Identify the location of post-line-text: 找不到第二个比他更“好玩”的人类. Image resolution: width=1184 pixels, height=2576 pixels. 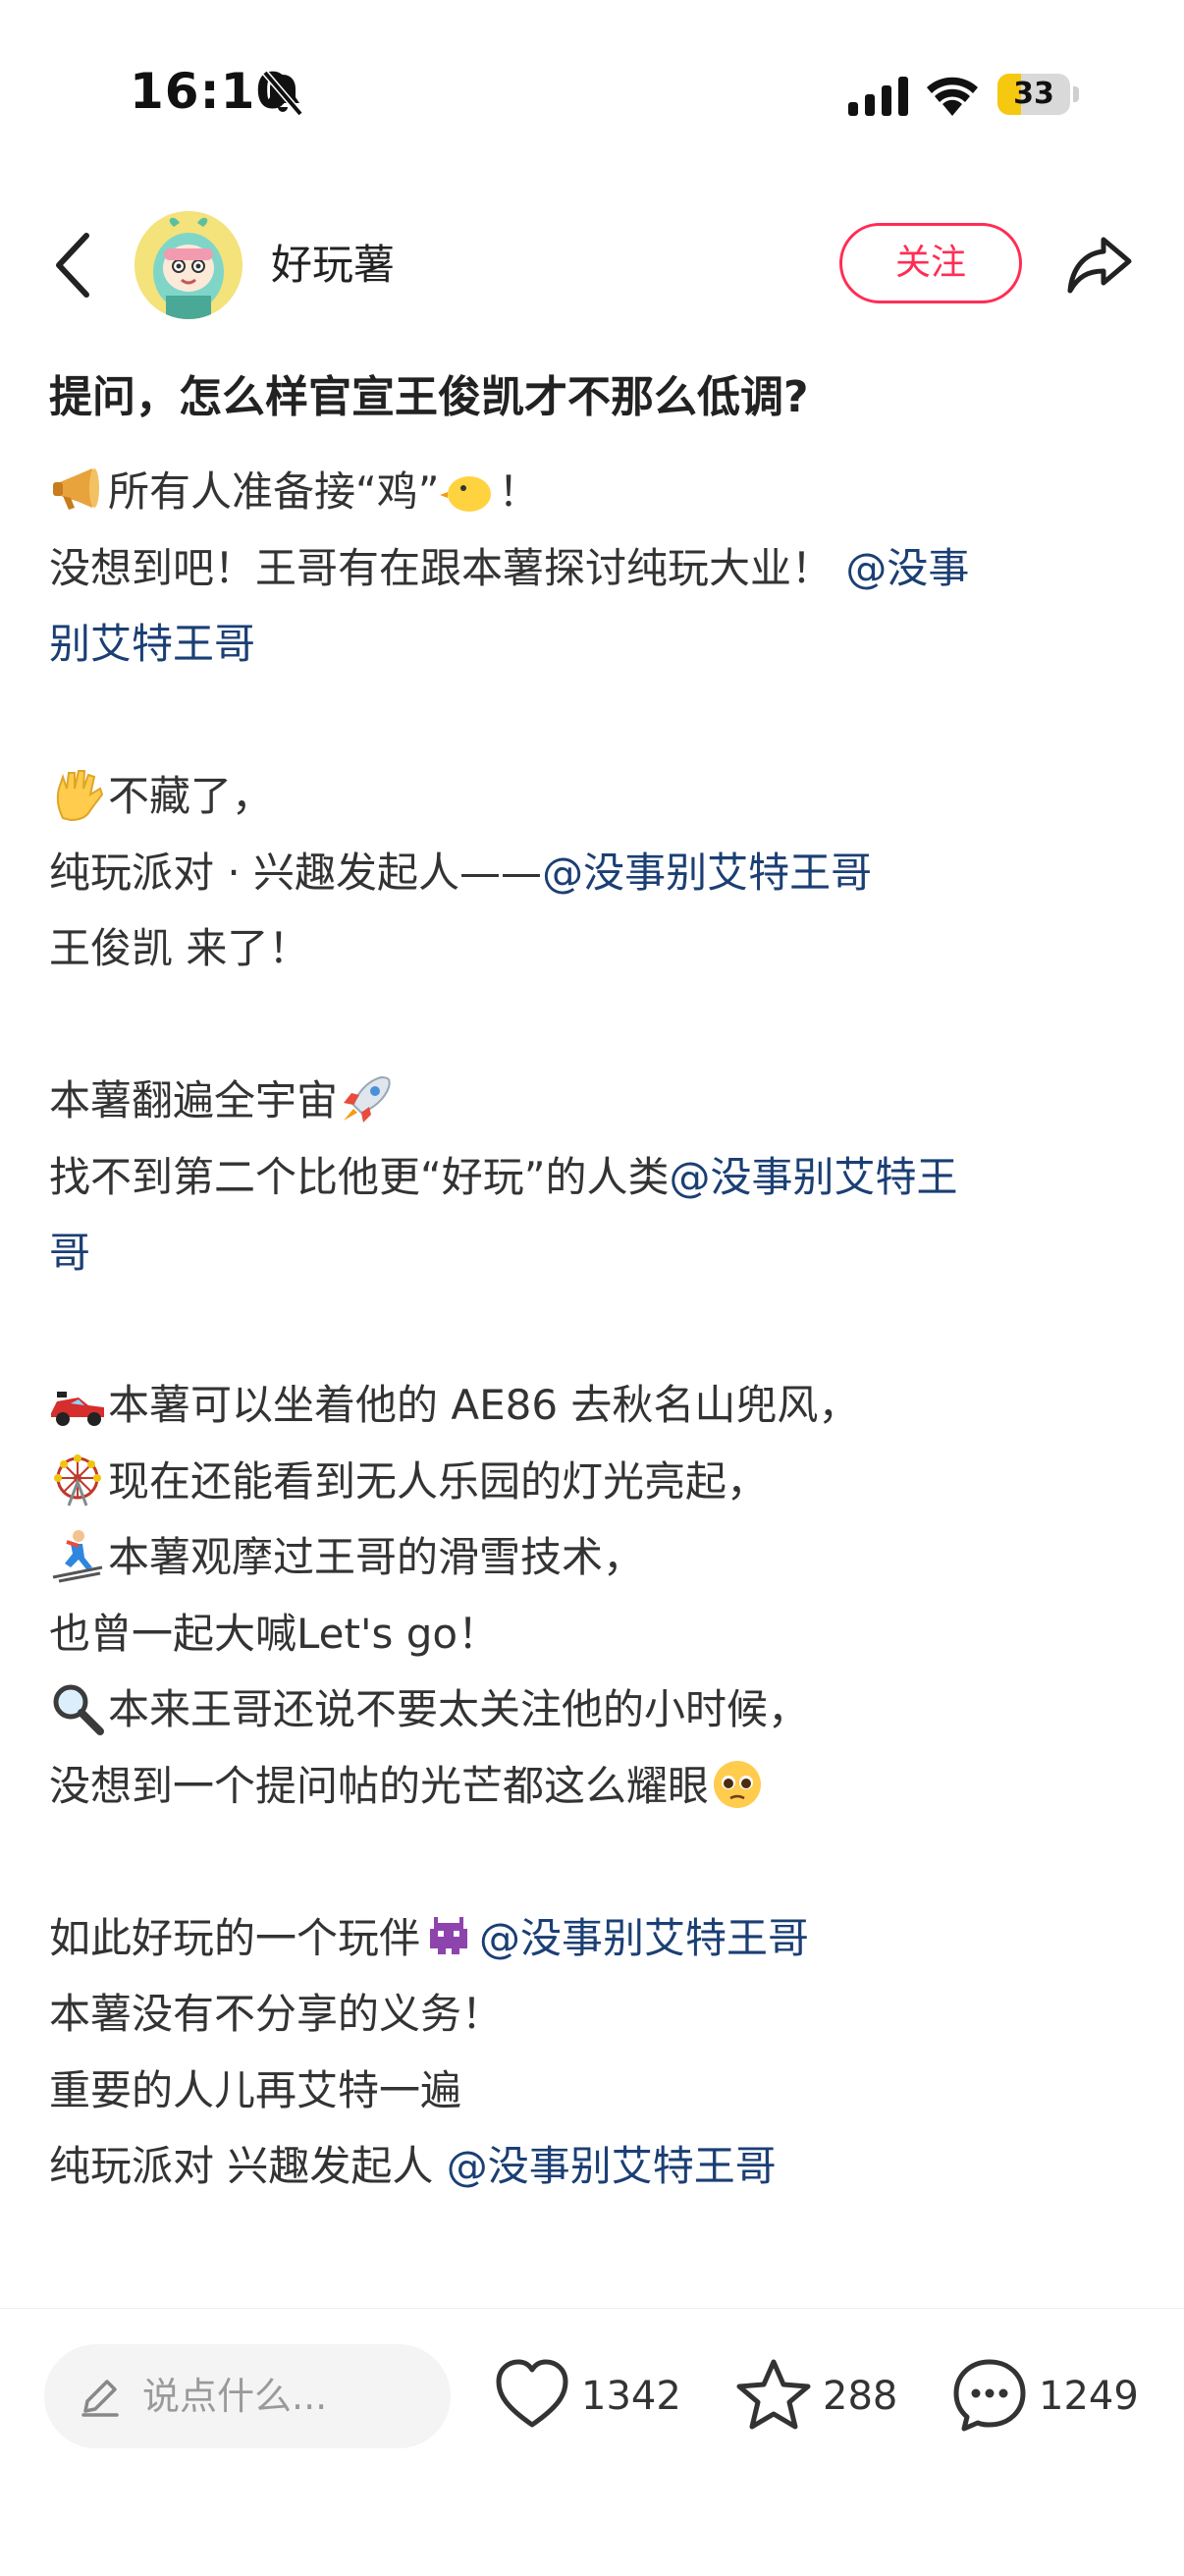
(359, 1177).